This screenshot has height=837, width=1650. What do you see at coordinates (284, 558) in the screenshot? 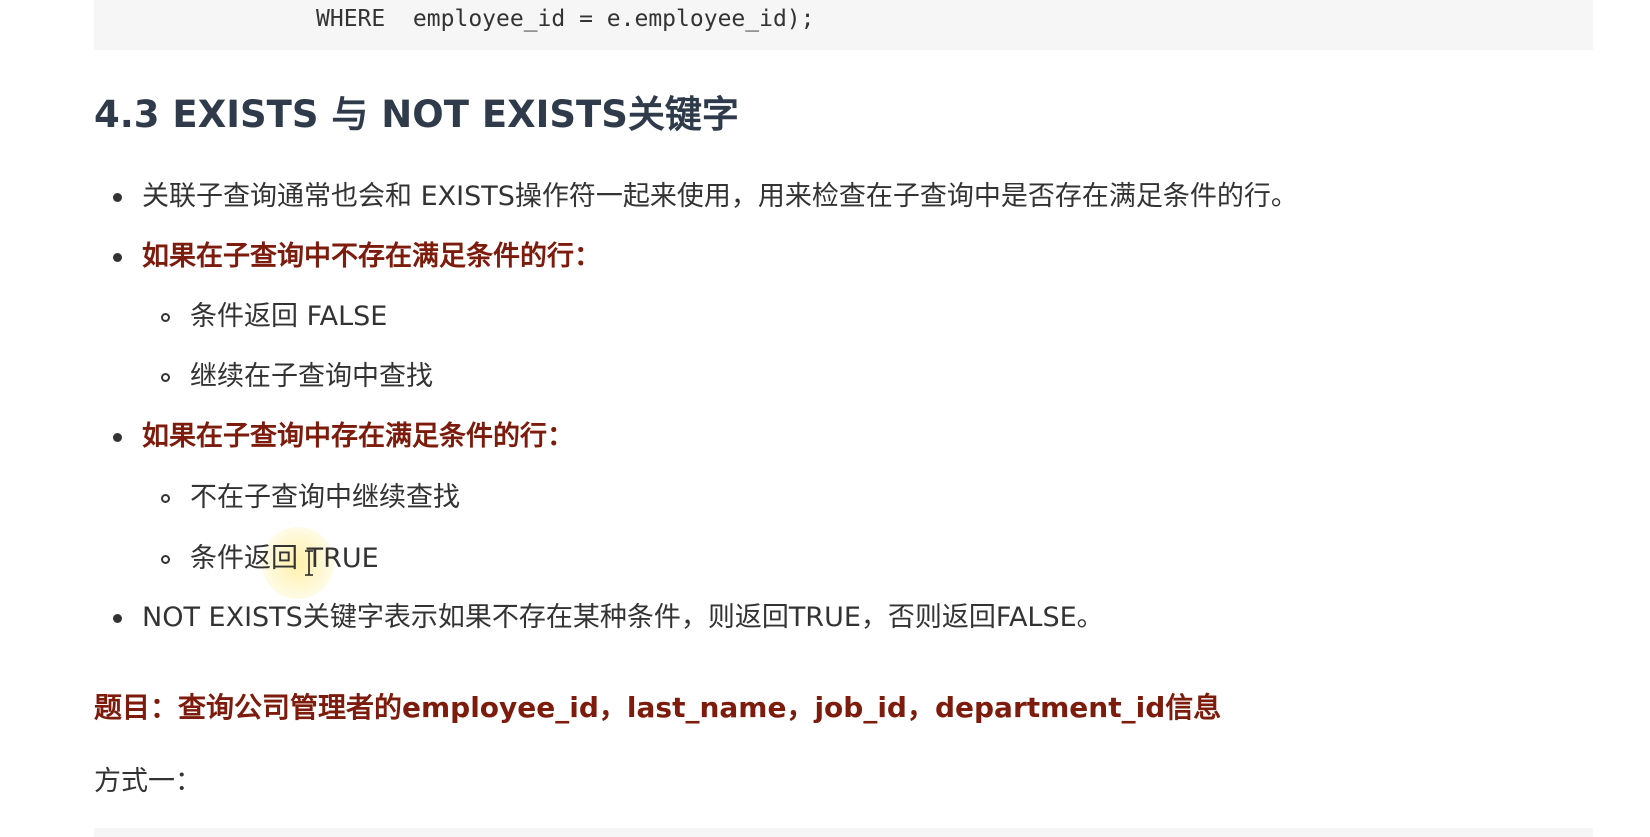
I see `sub-item-return-true: 条件返回 TRUE` at bounding box center [284, 558].